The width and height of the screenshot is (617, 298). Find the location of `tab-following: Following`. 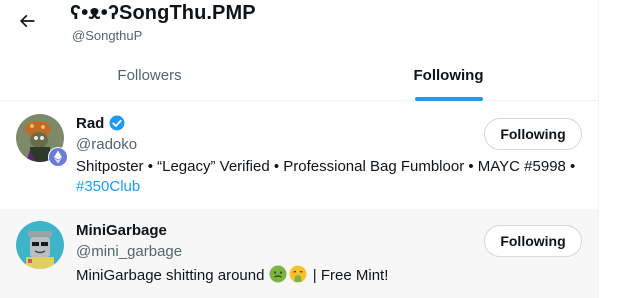

tab-following: Following is located at coordinates (448, 75).